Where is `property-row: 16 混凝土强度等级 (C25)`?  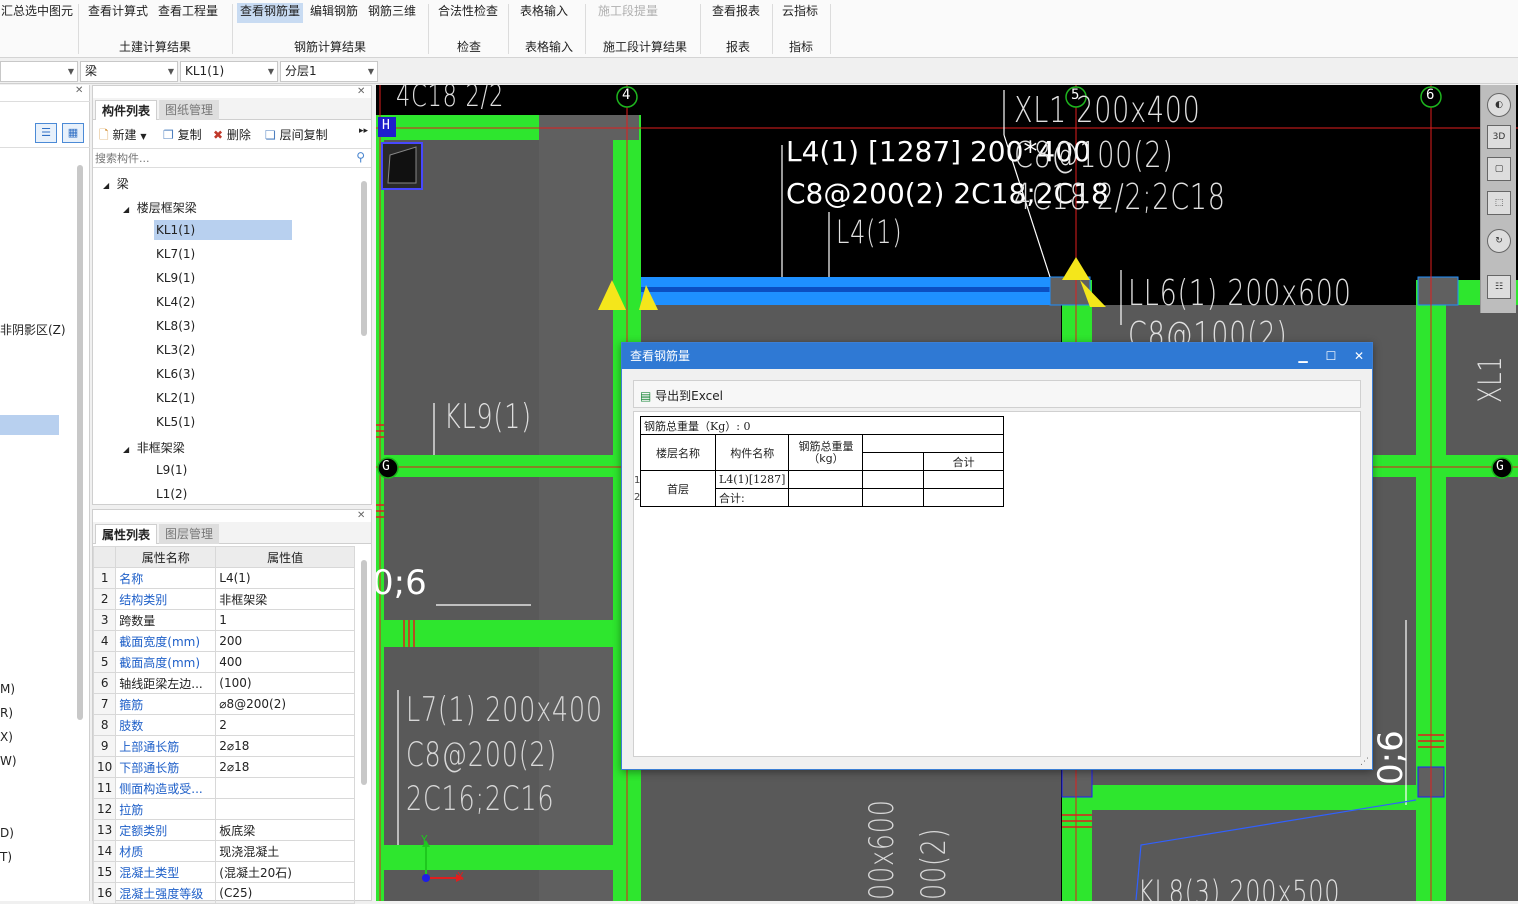
property-row: 16 混凝土强度等级 (C25) is located at coordinates (223, 893).